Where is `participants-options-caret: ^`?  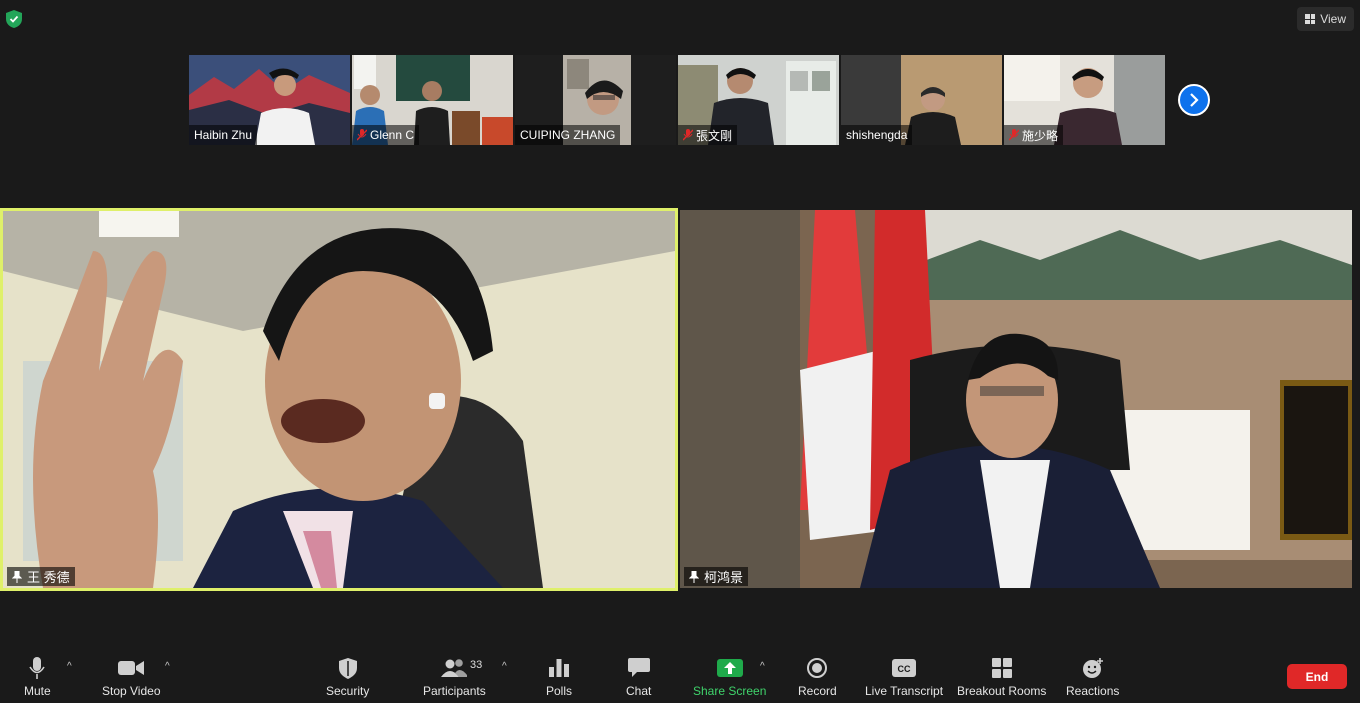
participants-options-caret: ^ is located at coordinates (504, 666).